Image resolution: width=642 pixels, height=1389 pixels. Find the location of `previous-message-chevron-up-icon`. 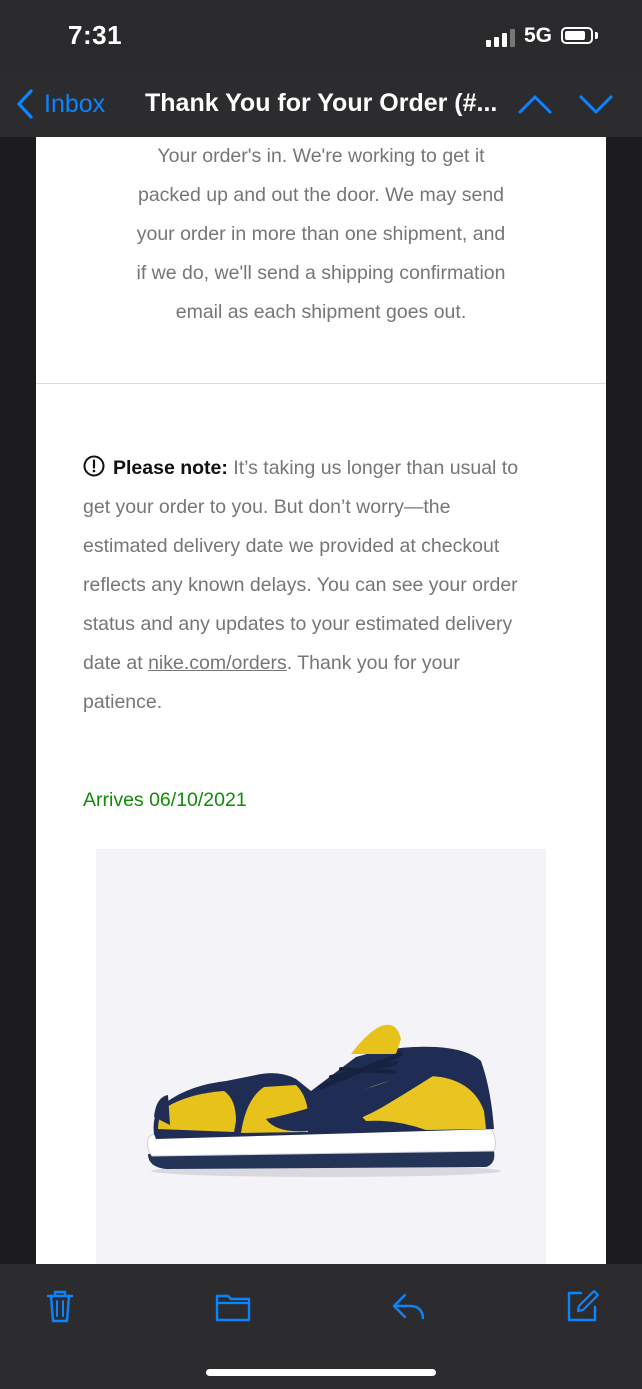

previous-message-chevron-up-icon is located at coordinates (535, 104).